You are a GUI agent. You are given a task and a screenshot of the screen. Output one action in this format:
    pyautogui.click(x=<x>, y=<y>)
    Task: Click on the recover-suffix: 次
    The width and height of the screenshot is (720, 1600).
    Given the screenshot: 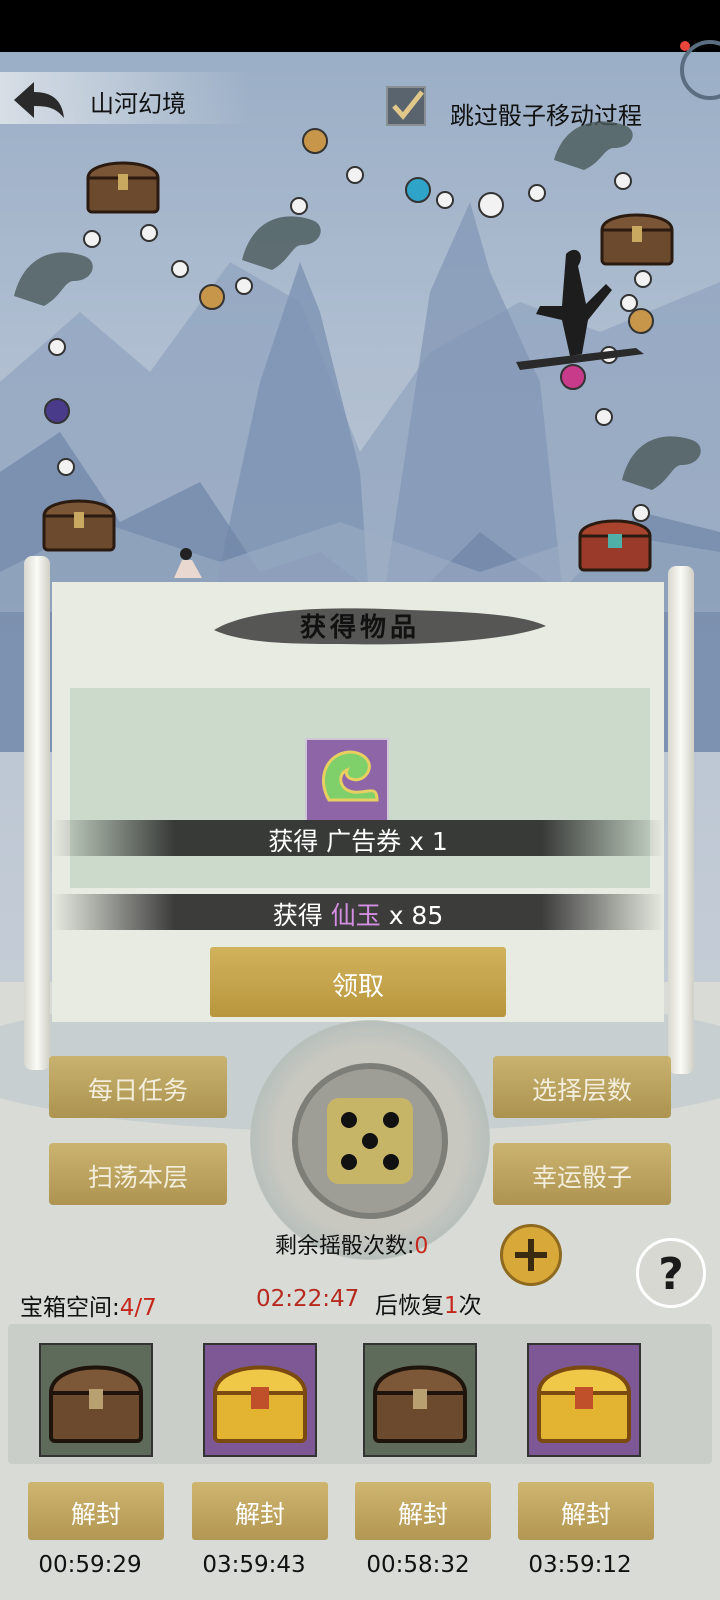 What is the action you would take?
    pyautogui.click(x=470, y=1306)
    